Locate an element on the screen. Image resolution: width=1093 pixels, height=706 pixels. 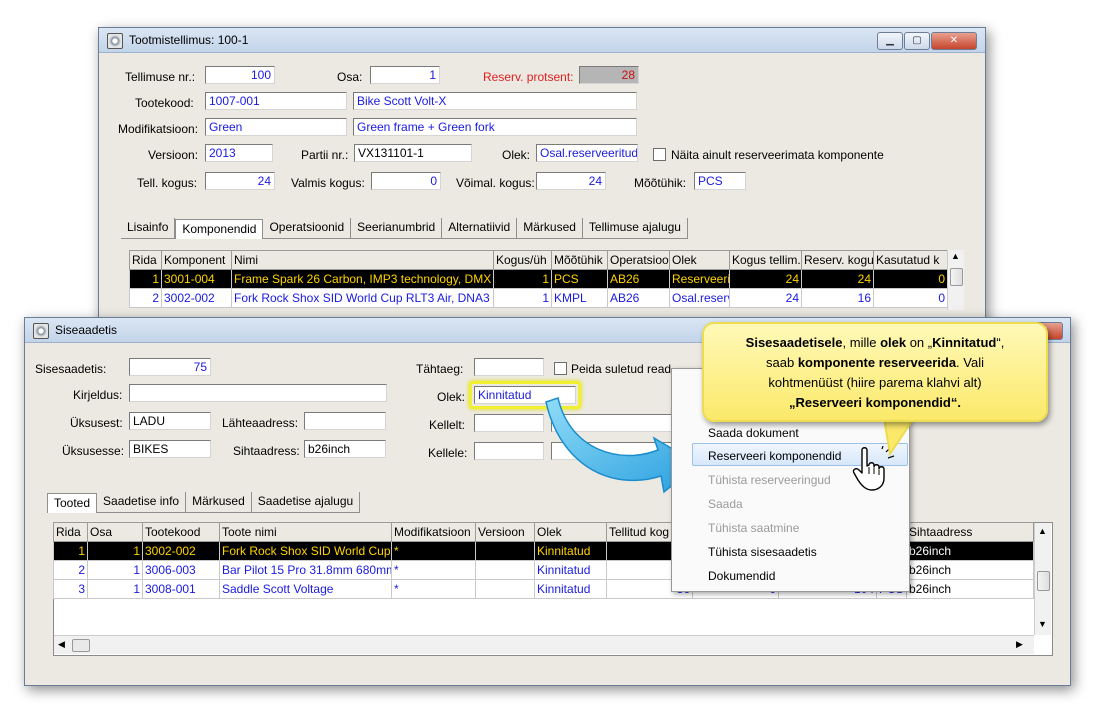
cell: * is located at coordinates (433, 589).